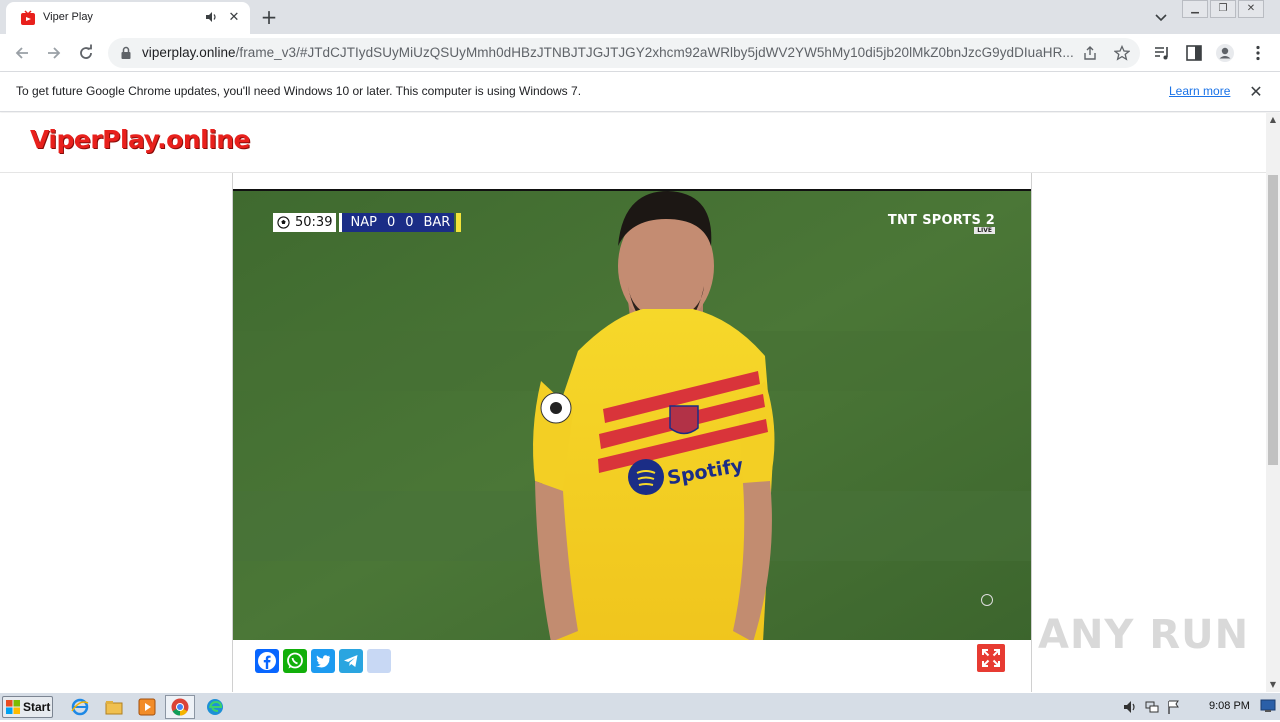 This screenshot has height=722, width=1280. What do you see at coordinates (147, 707) in the screenshot?
I see `media-player-icon` at bounding box center [147, 707].